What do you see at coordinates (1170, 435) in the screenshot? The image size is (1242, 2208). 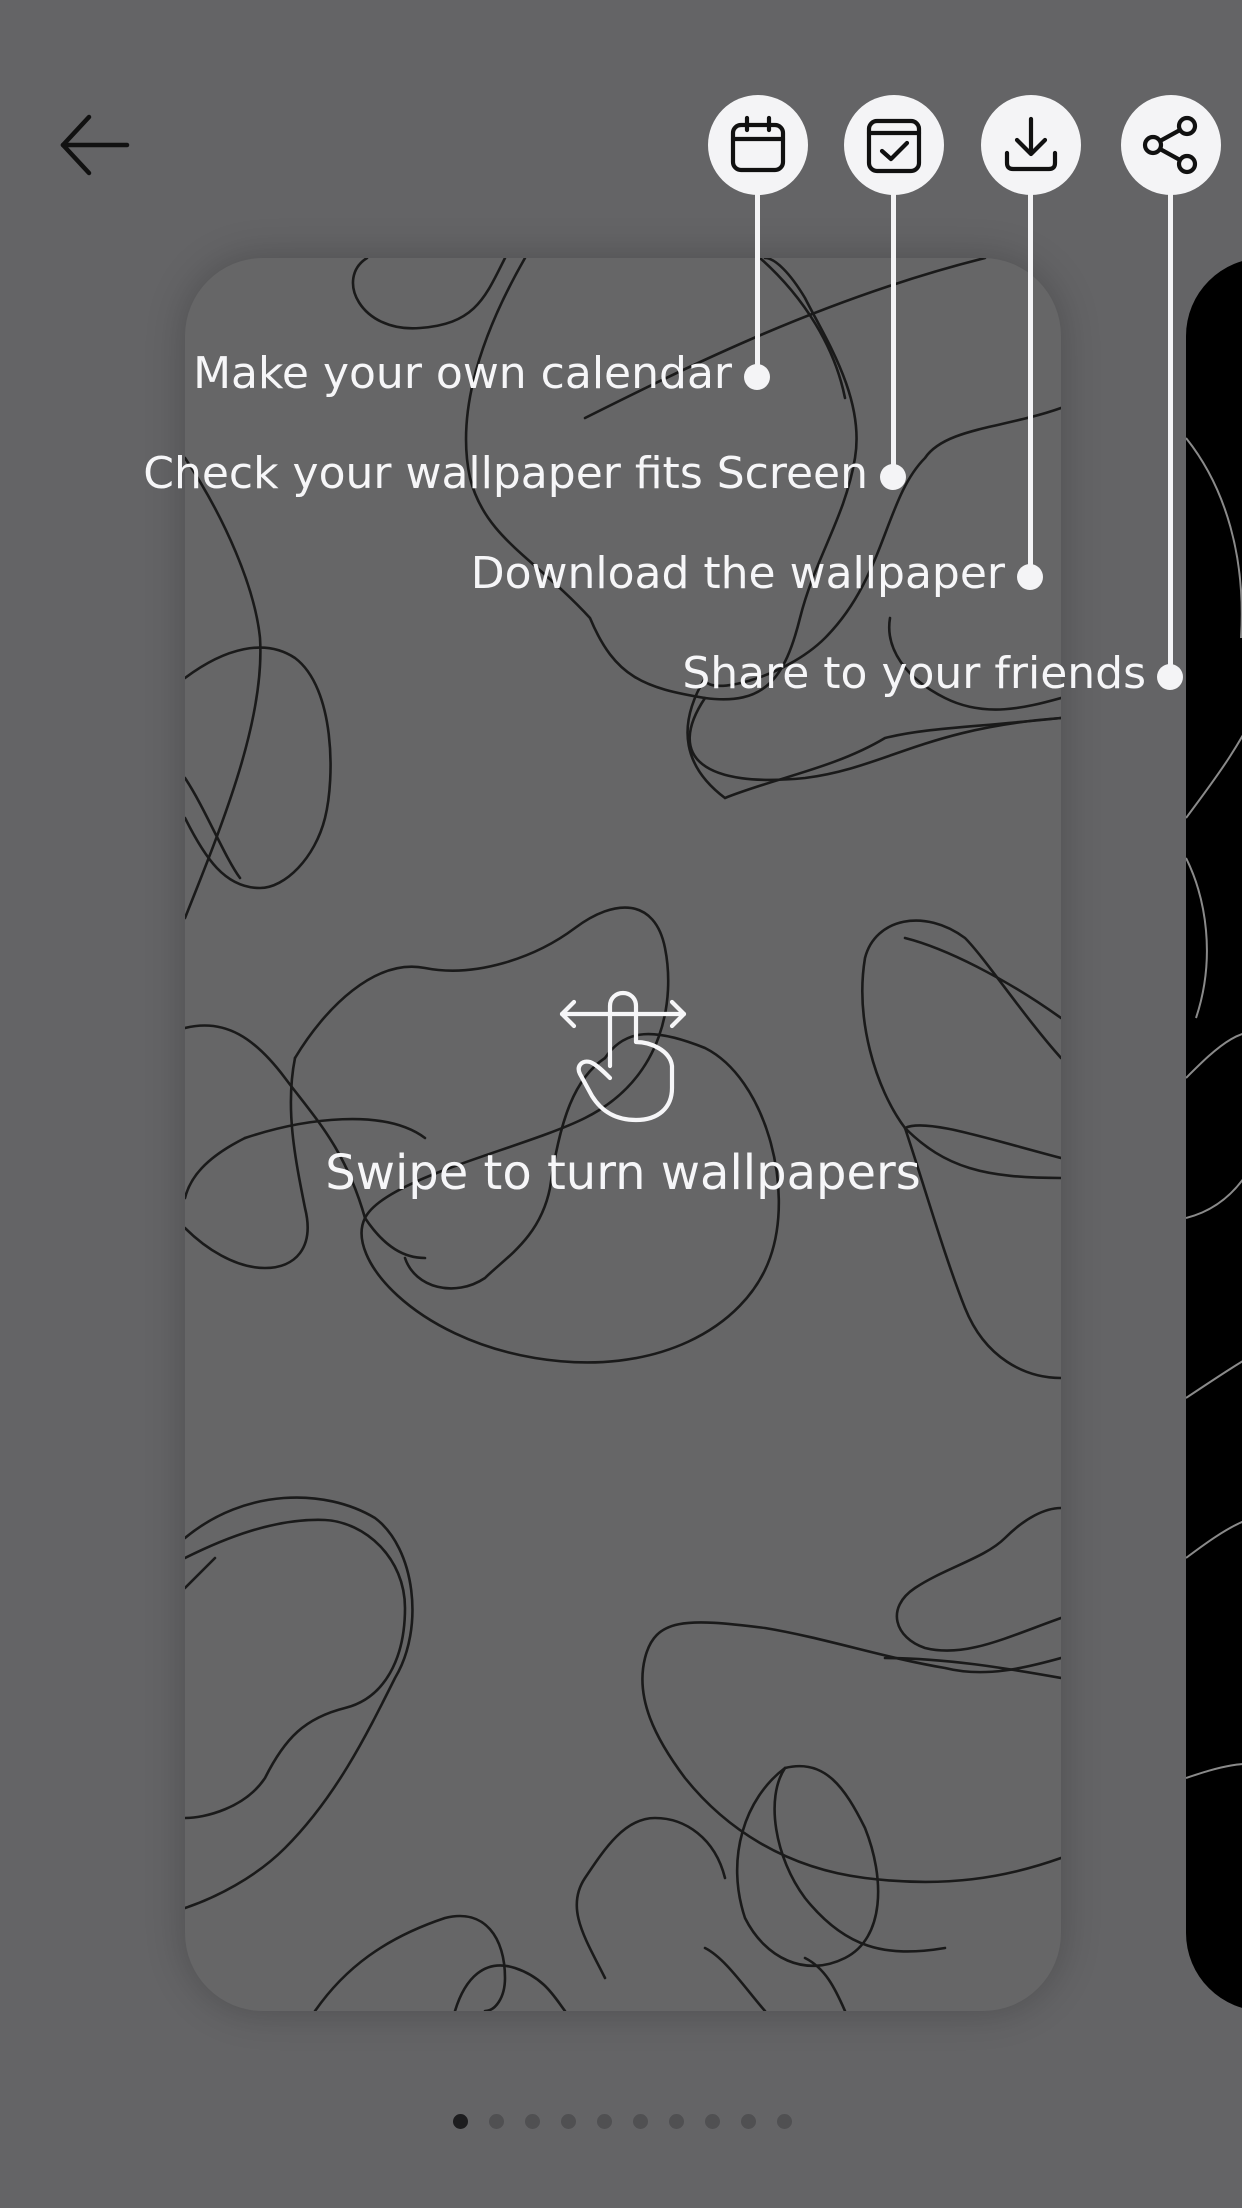 I see `share-hint-line` at bounding box center [1170, 435].